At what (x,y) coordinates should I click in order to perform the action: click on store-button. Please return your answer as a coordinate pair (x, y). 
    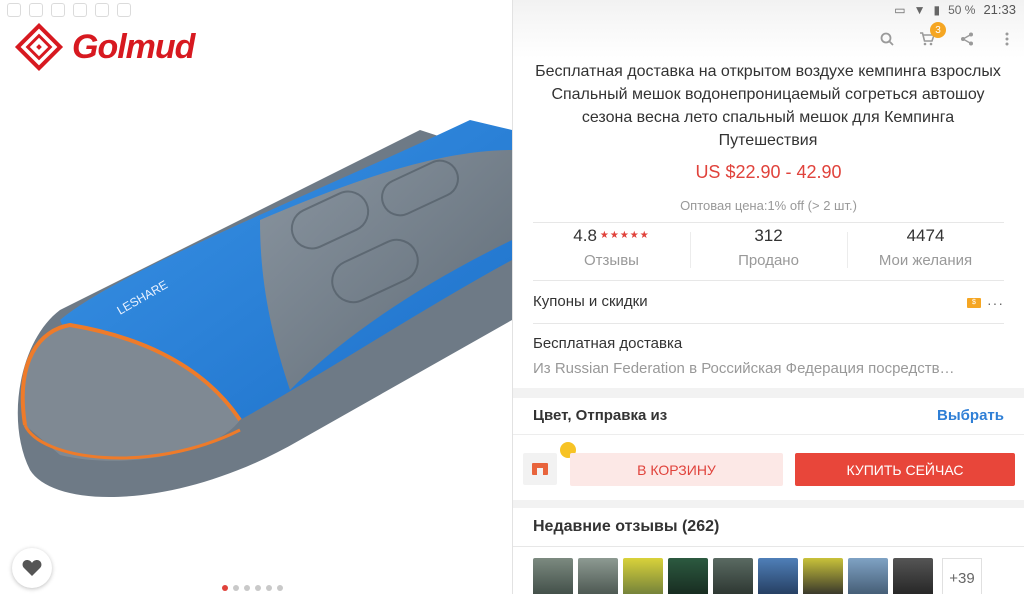
    Looking at the image, I should click on (540, 469).